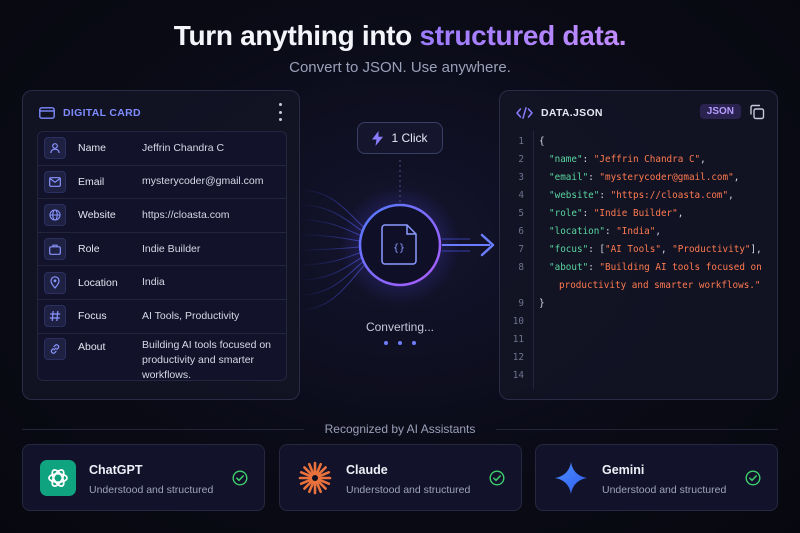 This screenshot has height=533, width=800. Describe the element at coordinates (521, 177) in the screenshot. I see `line-number: 3` at that location.